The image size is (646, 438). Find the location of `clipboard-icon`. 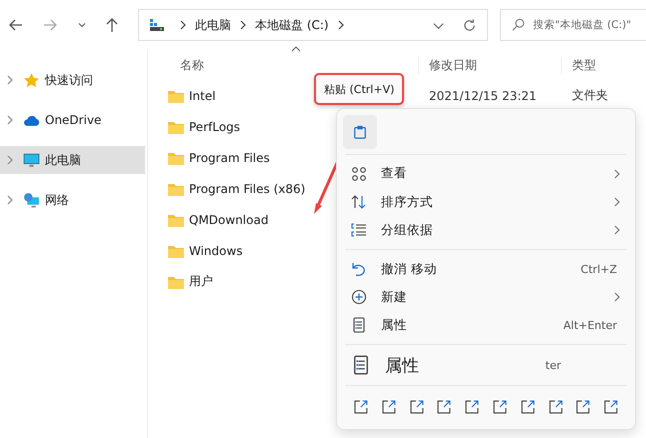

clipboard-icon is located at coordinates (360, 132).